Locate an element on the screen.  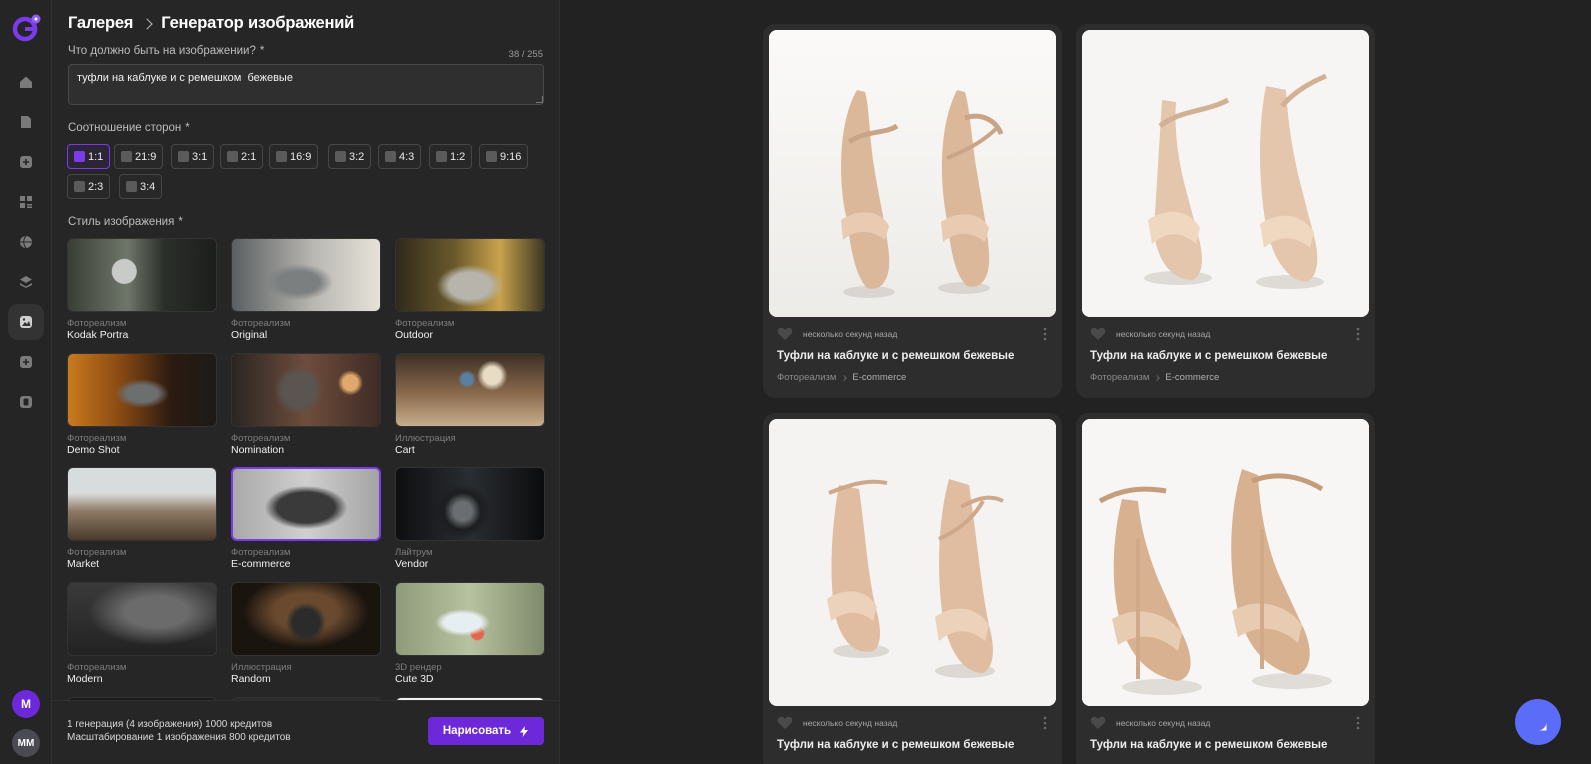
style-card: Иллюстрация Random is located at coordinates (306, 633).